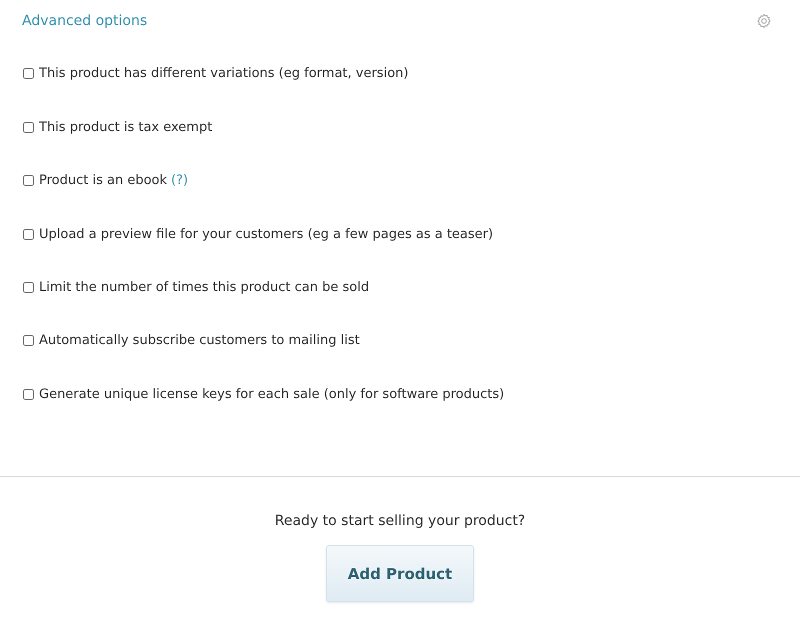  What do you see at coordinates (179, 180) in the screenshot?
I see `help-link: (?)` at bounding box center [179, 180].